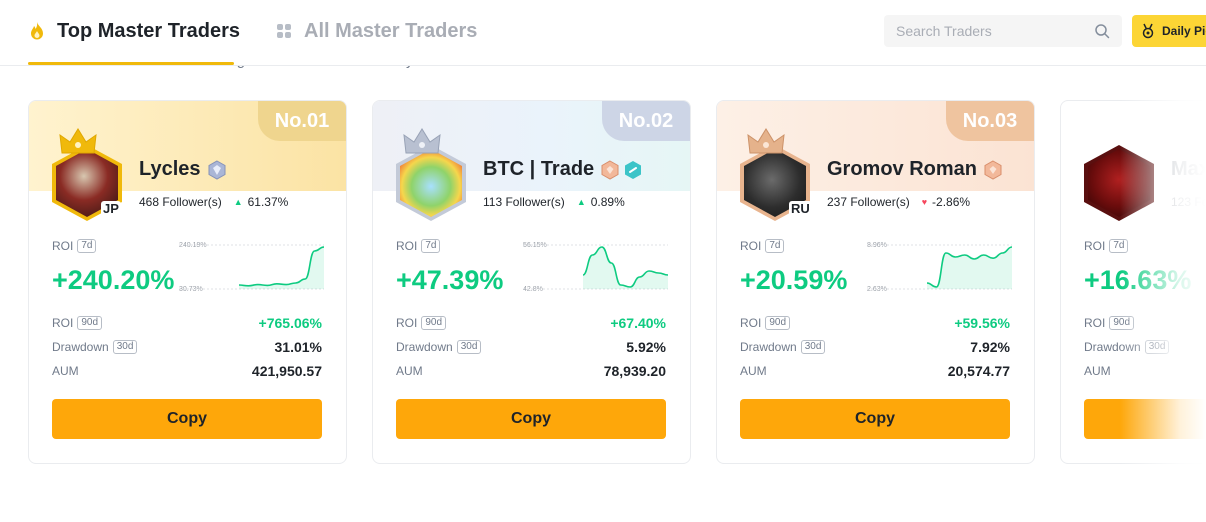 This screenshot has height=522, width=1206. I want to click on search-icon, so click(1102, 31).